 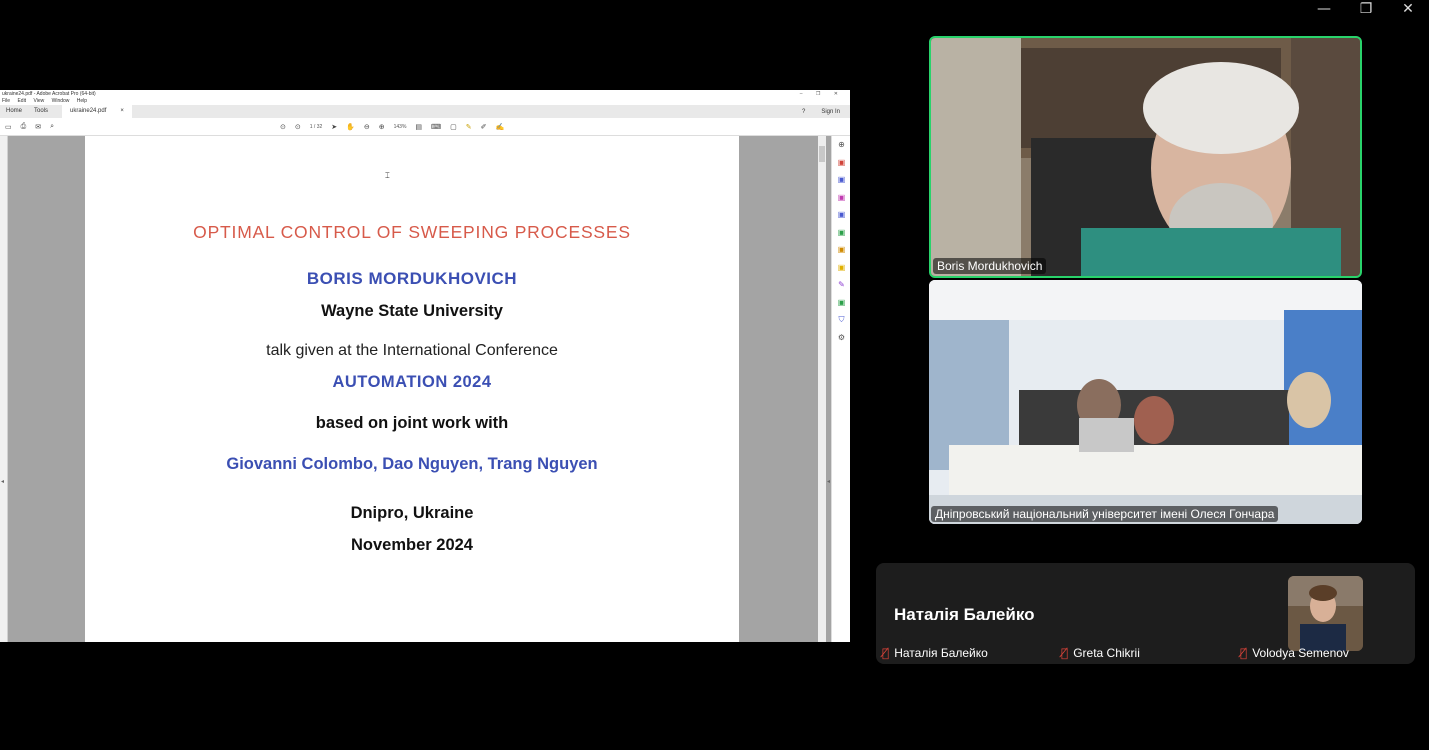 I want to click on export-pdf-icon: ▣, so click(x=841, y=163).